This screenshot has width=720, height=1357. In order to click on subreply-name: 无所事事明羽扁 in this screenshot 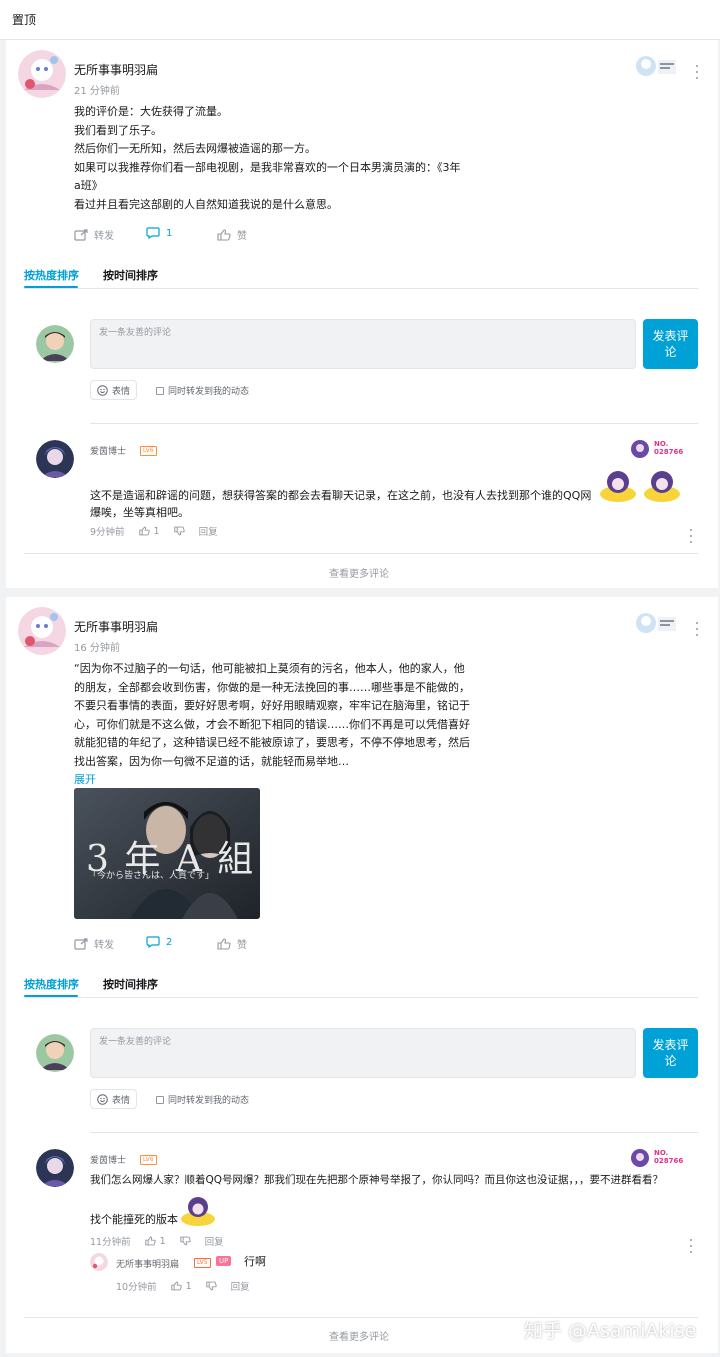, I will do `click(147, 1263)`.